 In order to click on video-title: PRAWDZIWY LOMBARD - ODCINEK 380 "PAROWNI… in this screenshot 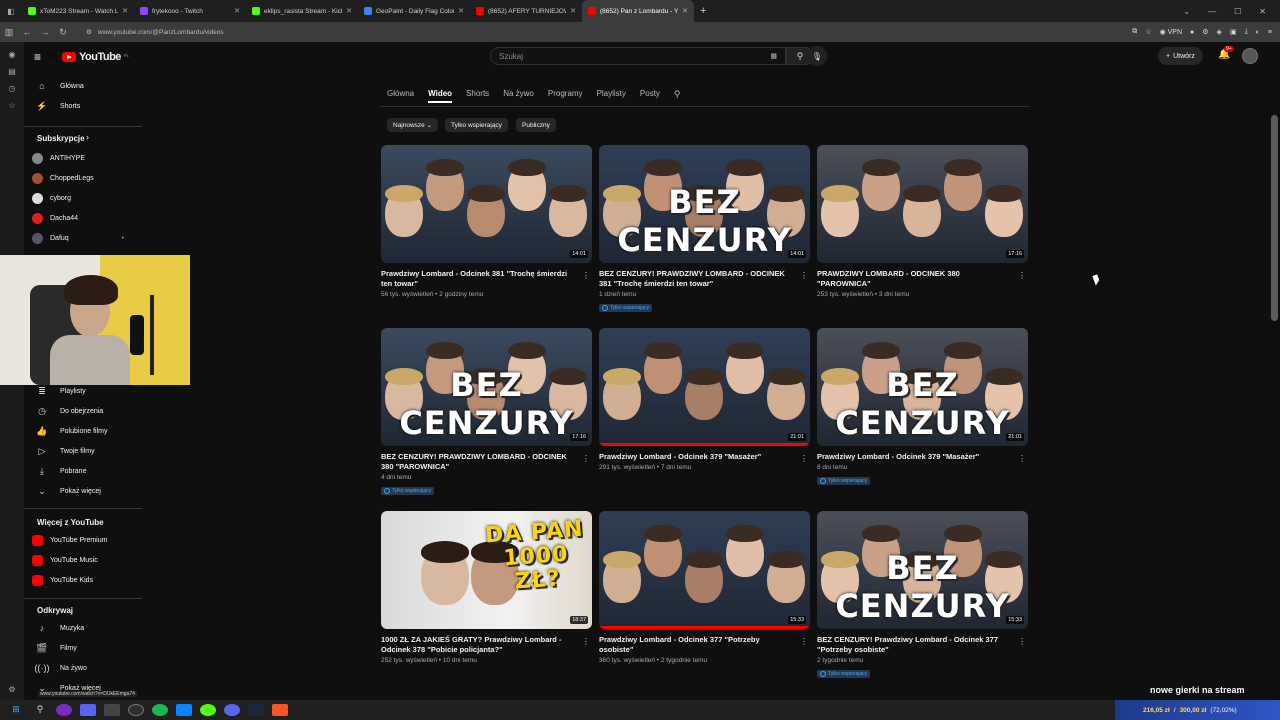, I will do `click(922, 279)`.